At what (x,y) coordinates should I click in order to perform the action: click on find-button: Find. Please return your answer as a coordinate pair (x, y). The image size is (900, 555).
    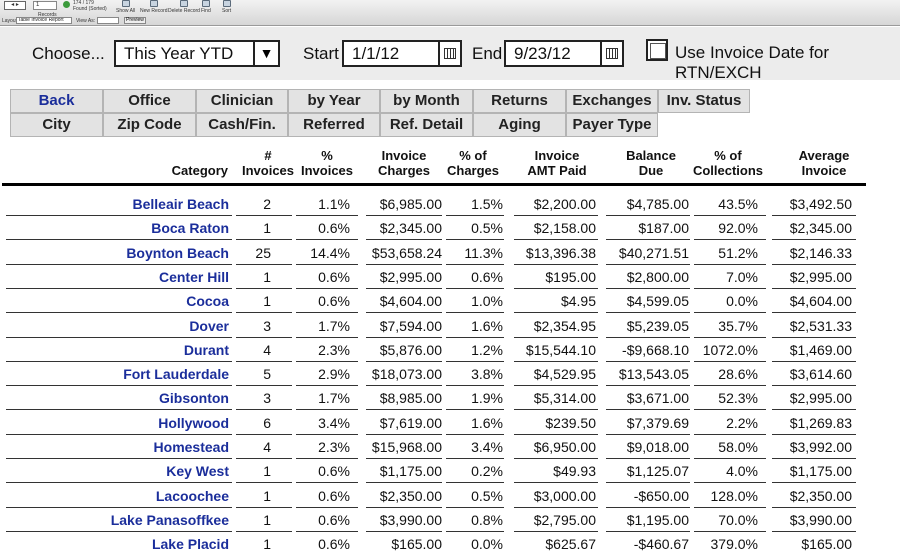
    Looking at the image, I should click on (206, 7).